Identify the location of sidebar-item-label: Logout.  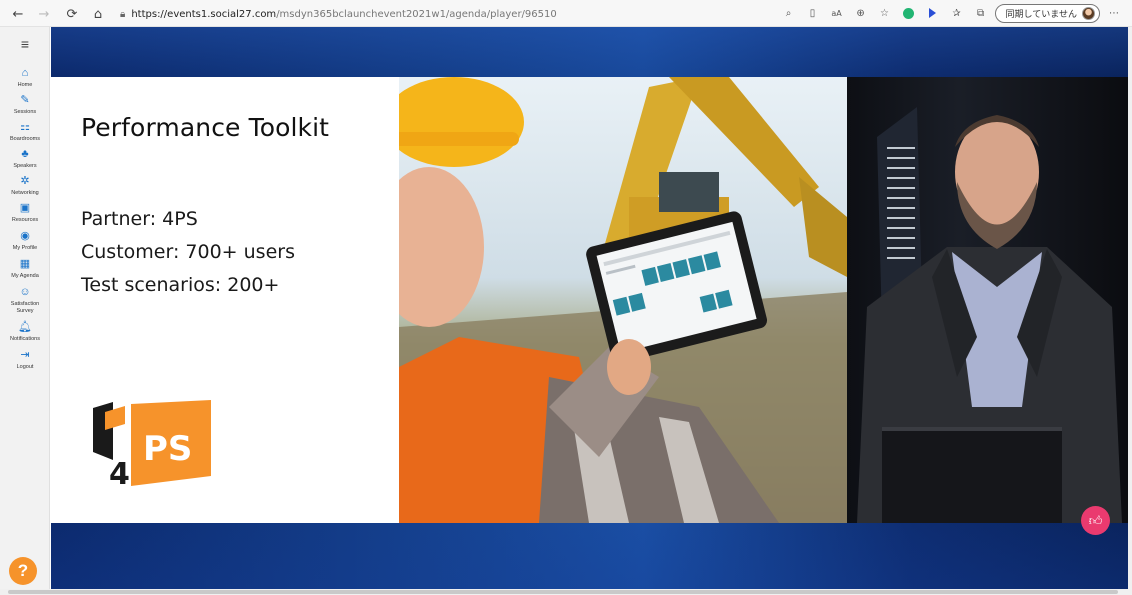
(25, 367).